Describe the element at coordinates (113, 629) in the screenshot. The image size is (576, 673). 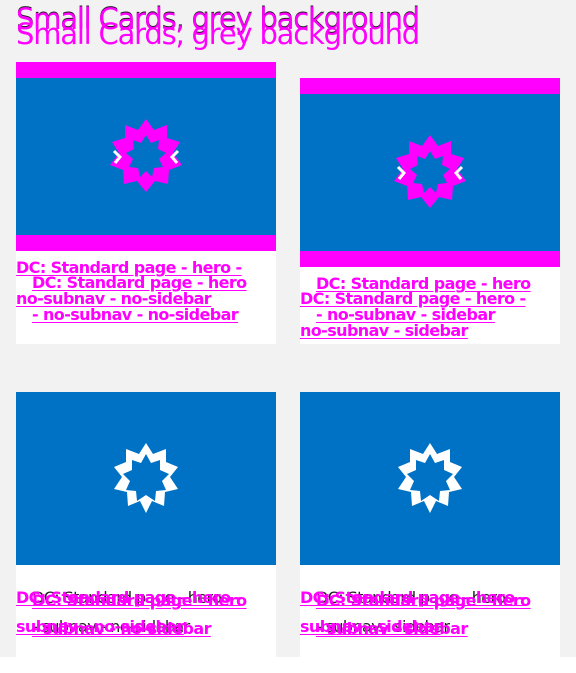
I see `card-title-overlay-line2: - subnav - no-sidebar` at that location.